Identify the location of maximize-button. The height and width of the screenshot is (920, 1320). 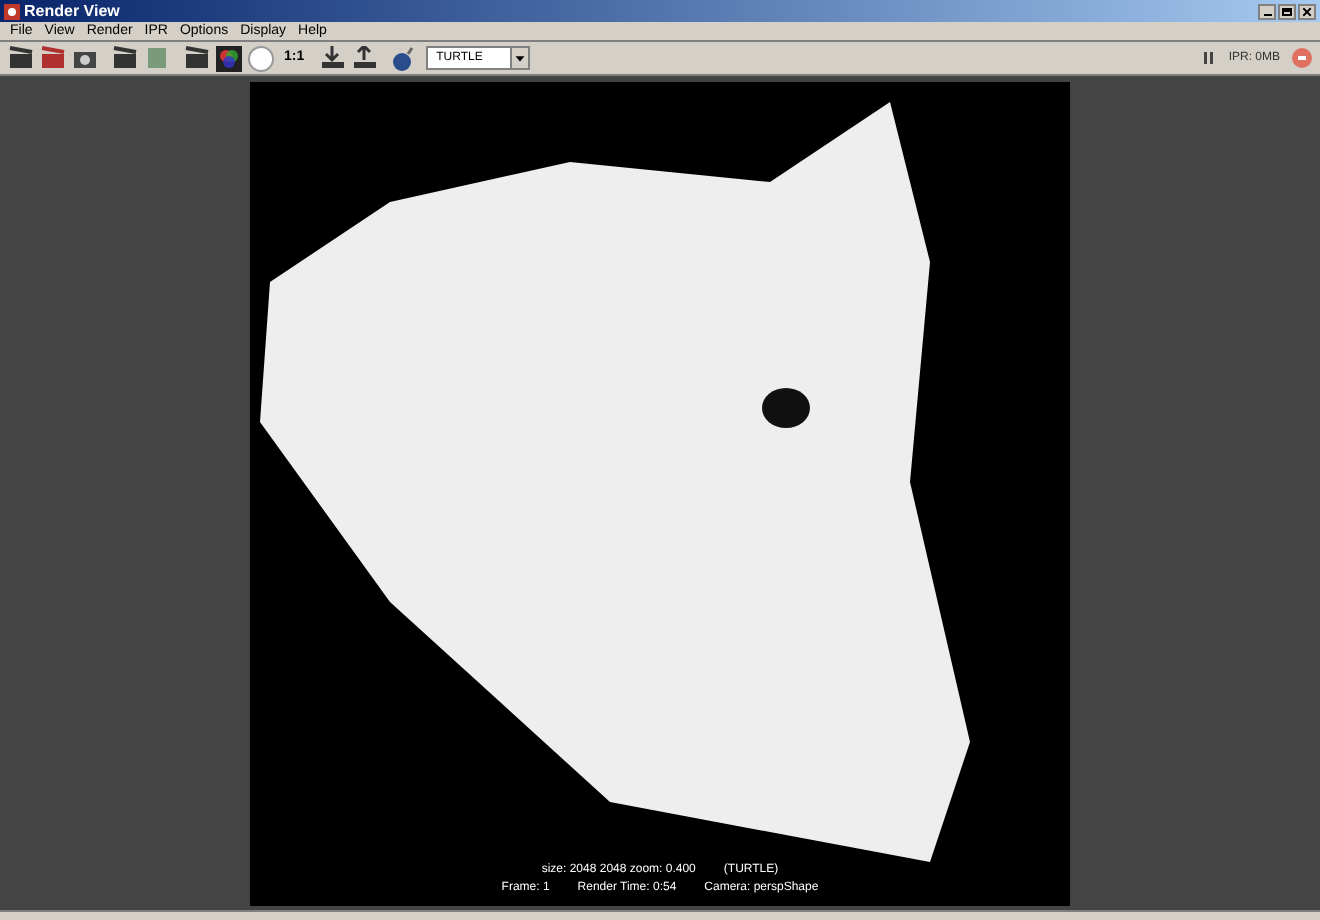
(1287, 11).